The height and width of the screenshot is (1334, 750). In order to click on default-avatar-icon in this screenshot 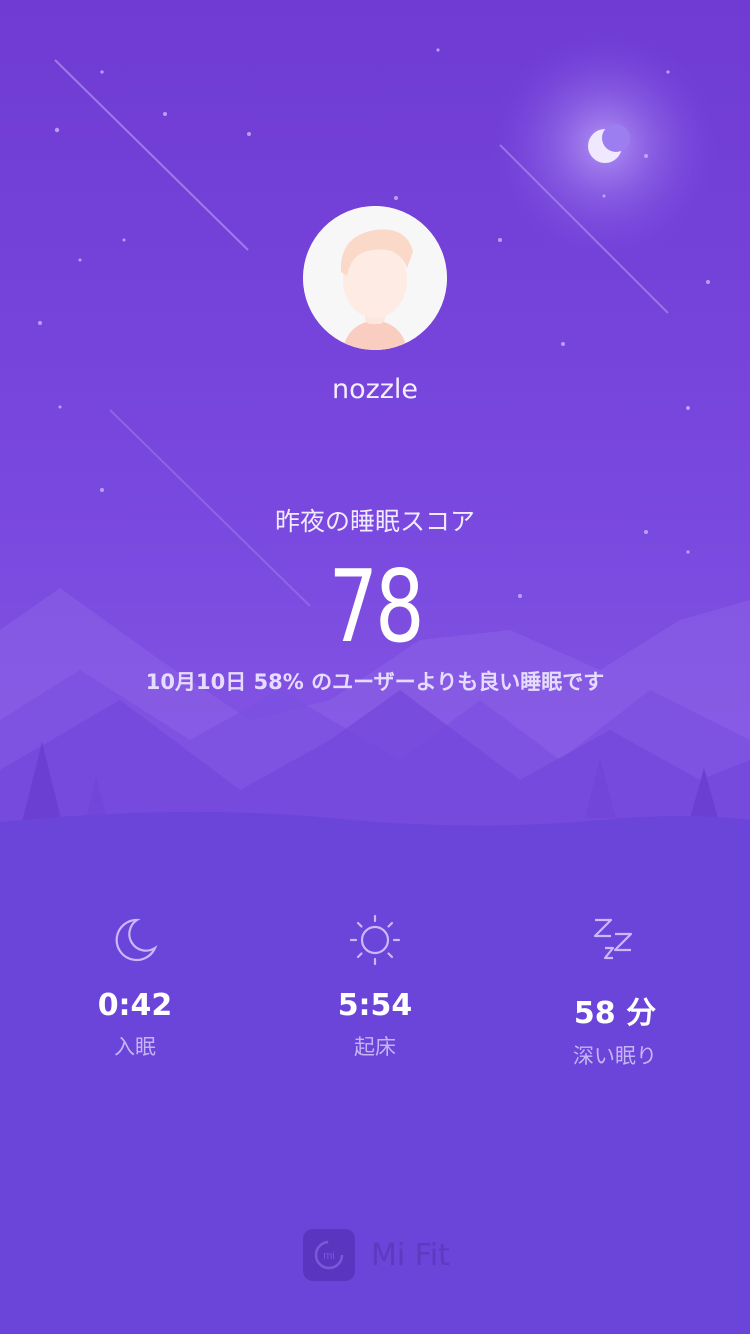, I will do `click(375, 278)`.